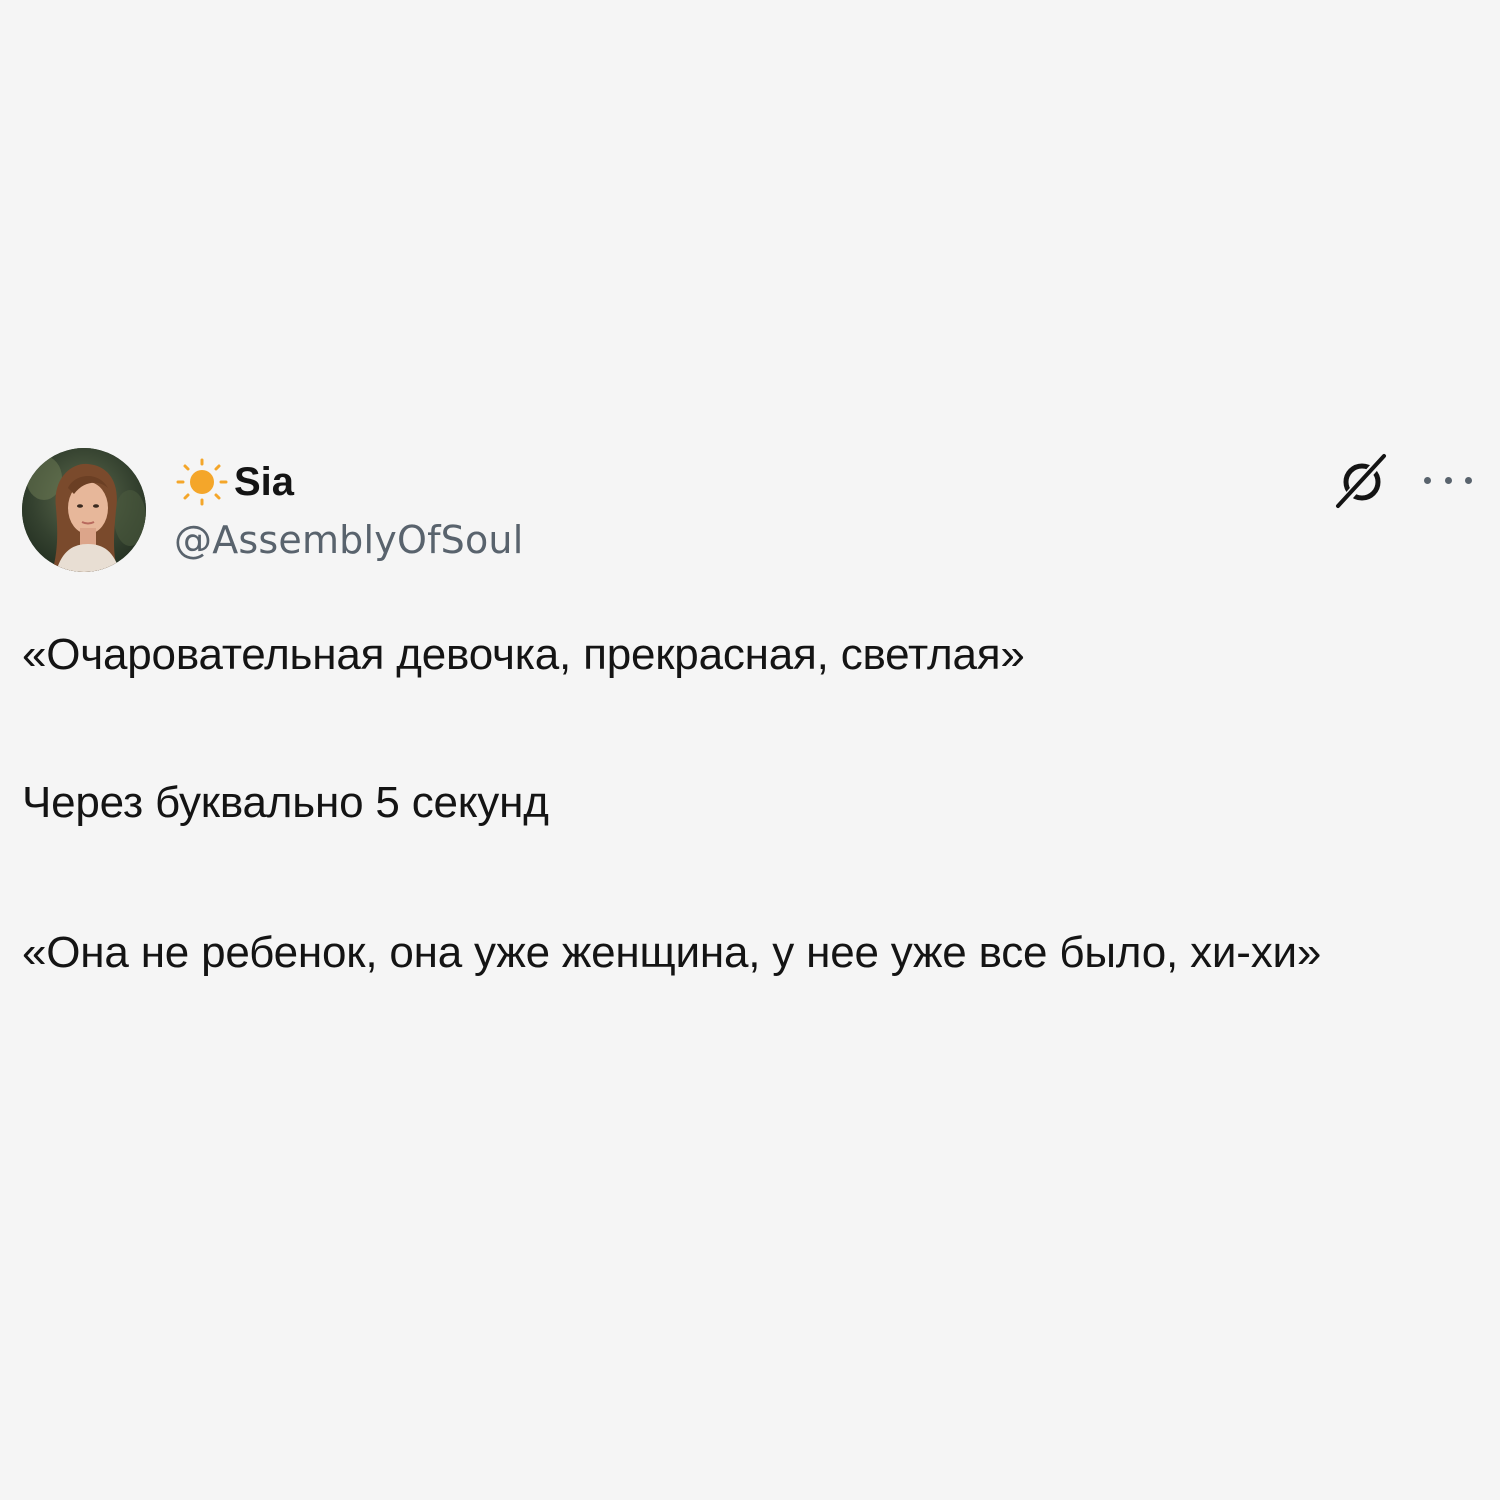  I want to click on avatar, so click(84, 510).